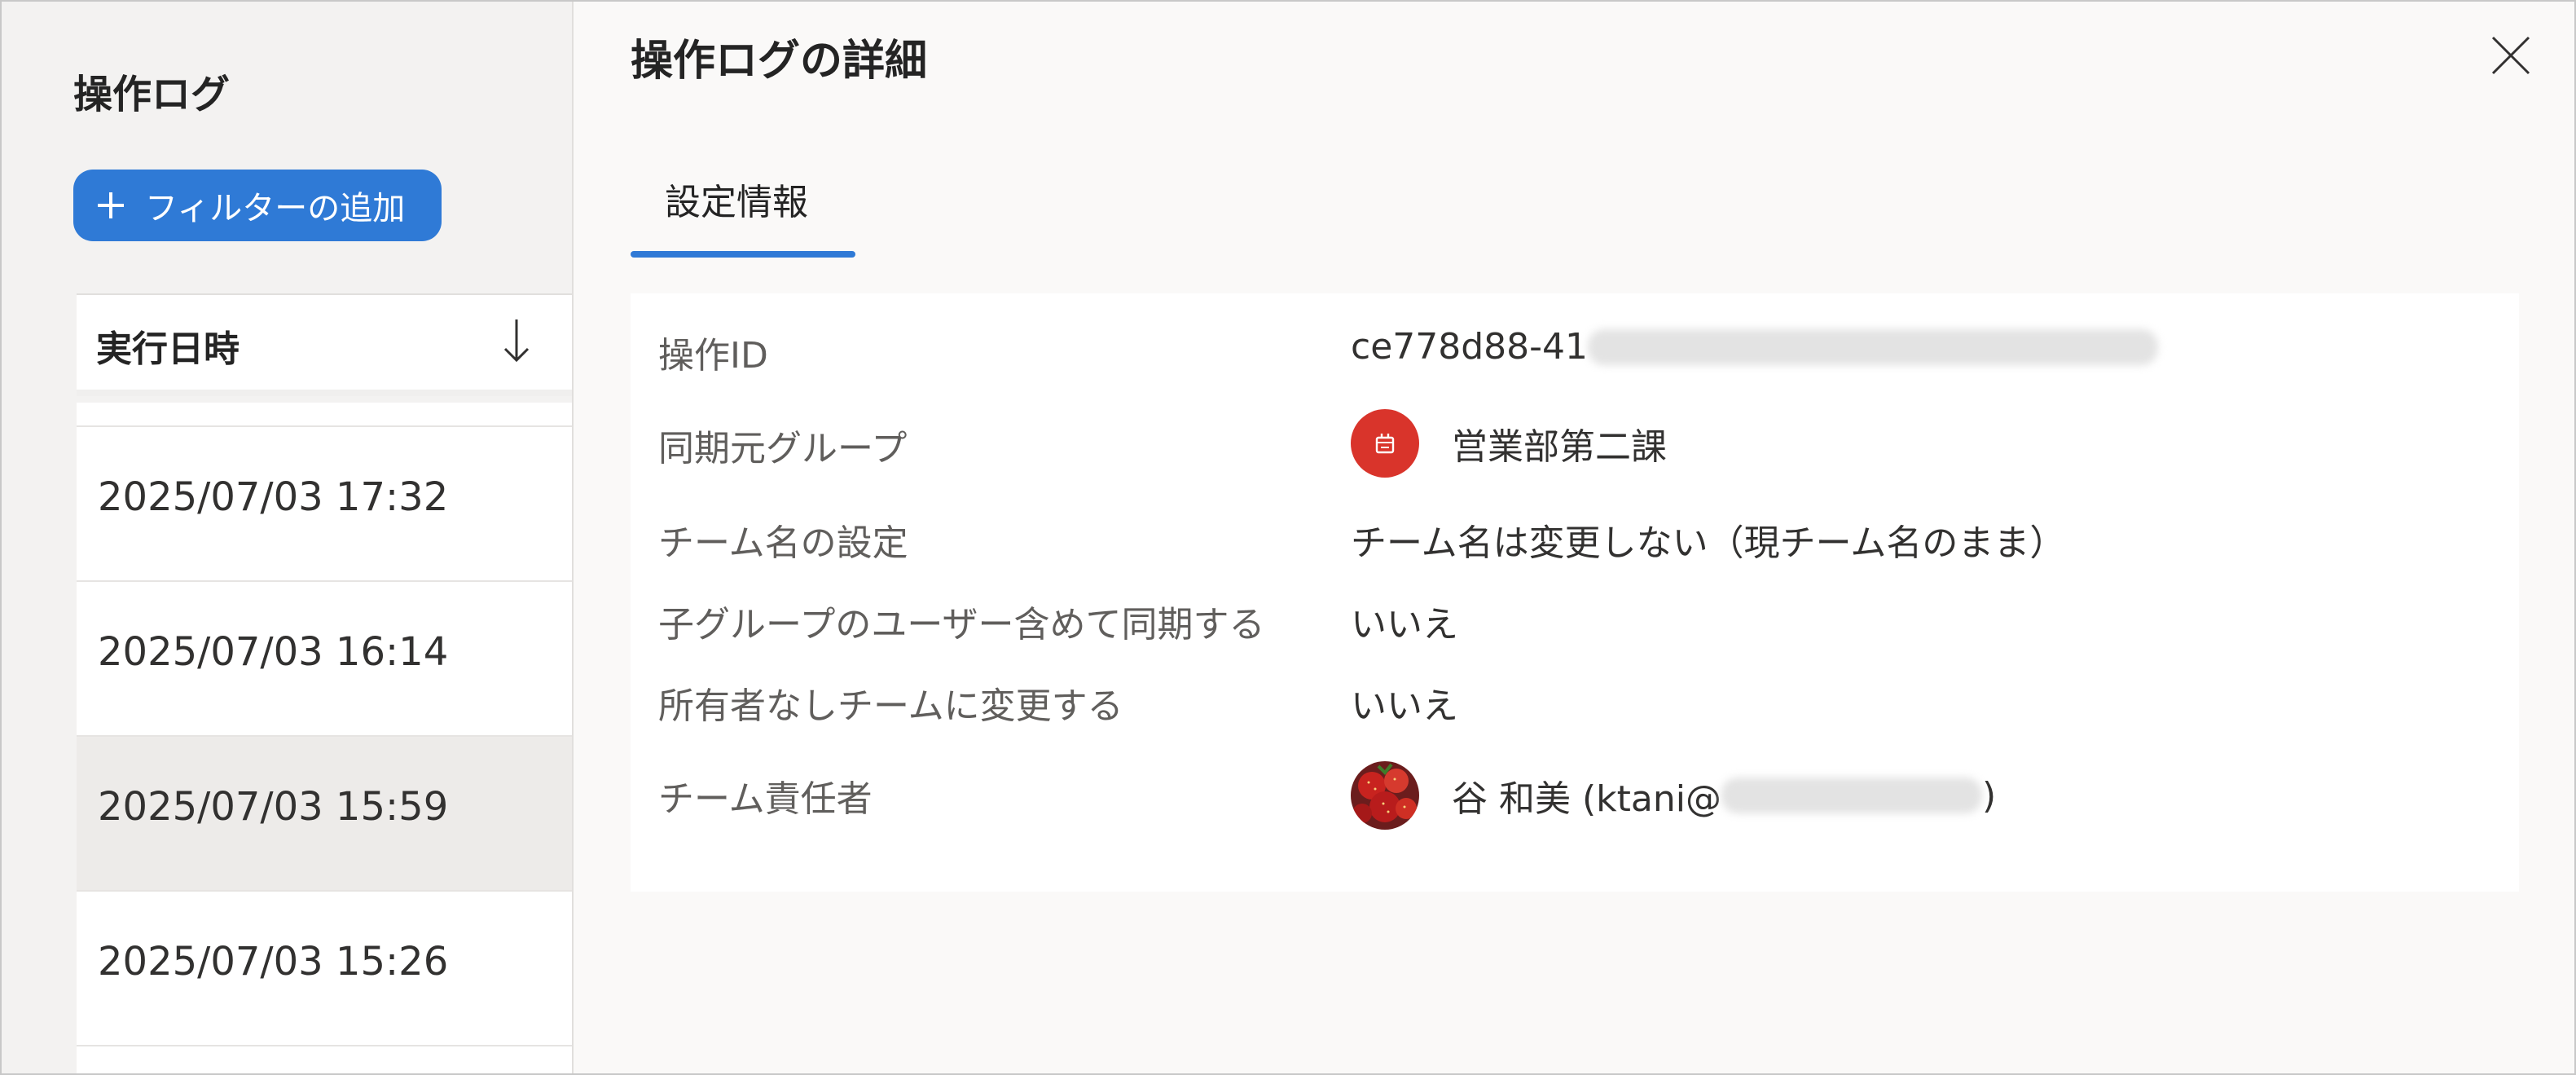  Describe the element at coordinates (516, 340) in the screenshot. I see `arrow-down-icon` at that location.